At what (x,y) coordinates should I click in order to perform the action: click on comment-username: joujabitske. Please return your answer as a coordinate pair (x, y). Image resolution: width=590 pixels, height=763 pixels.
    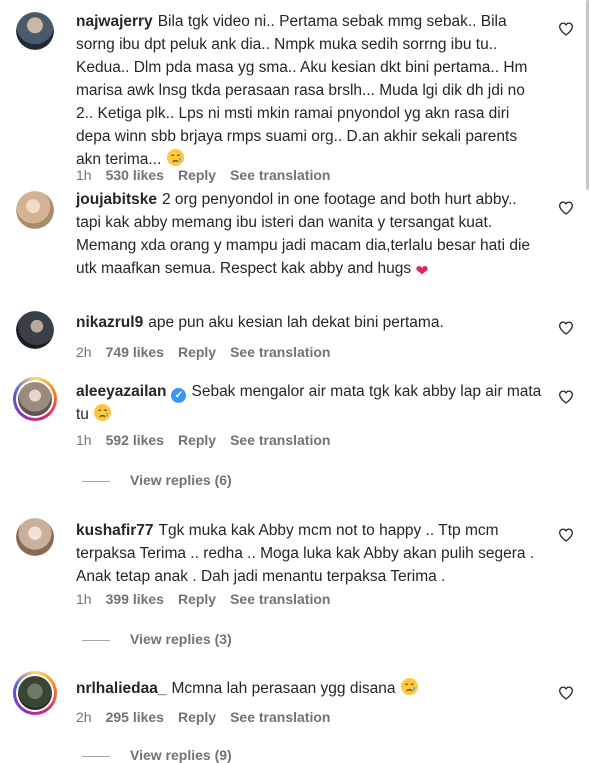
    Looking at the image, I should click on (116, 199).